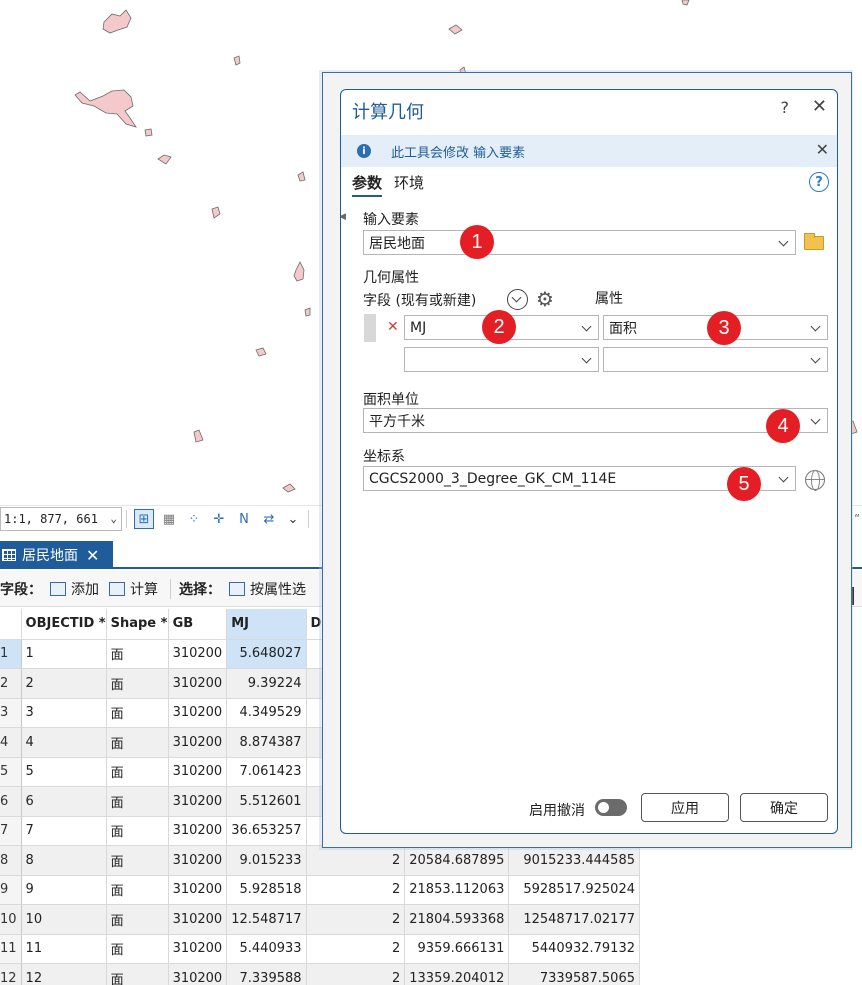 The height and width of the screenshot is (985, 862). Describe the element at coordinates (169, 519) in the screenshot. I see `table-grid-icon: ▦` at that location.